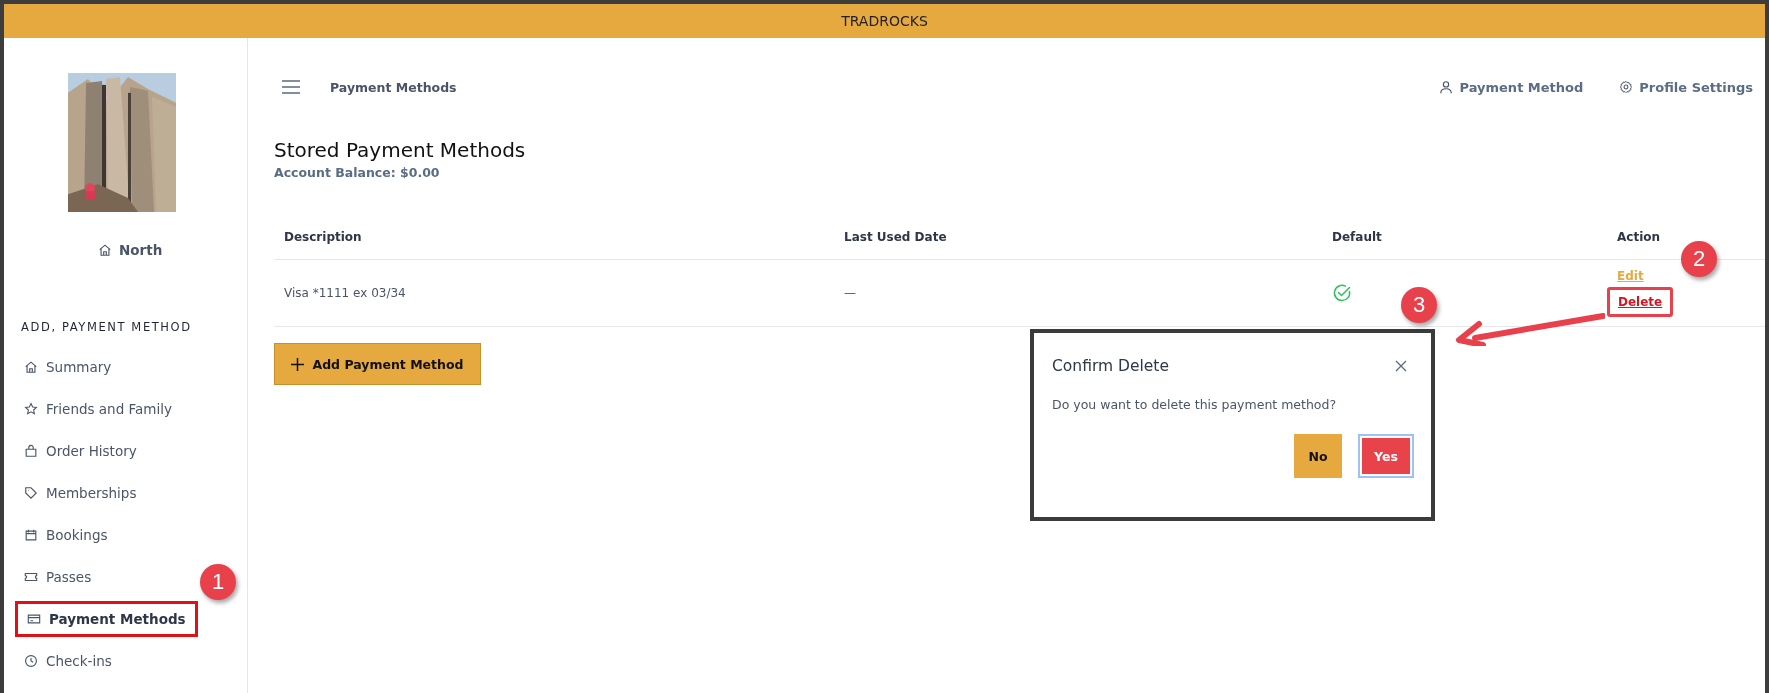 Image resolution: width=1769 pixels, height=693 pixels. I want to click on close-icon, so click(1401, 366).